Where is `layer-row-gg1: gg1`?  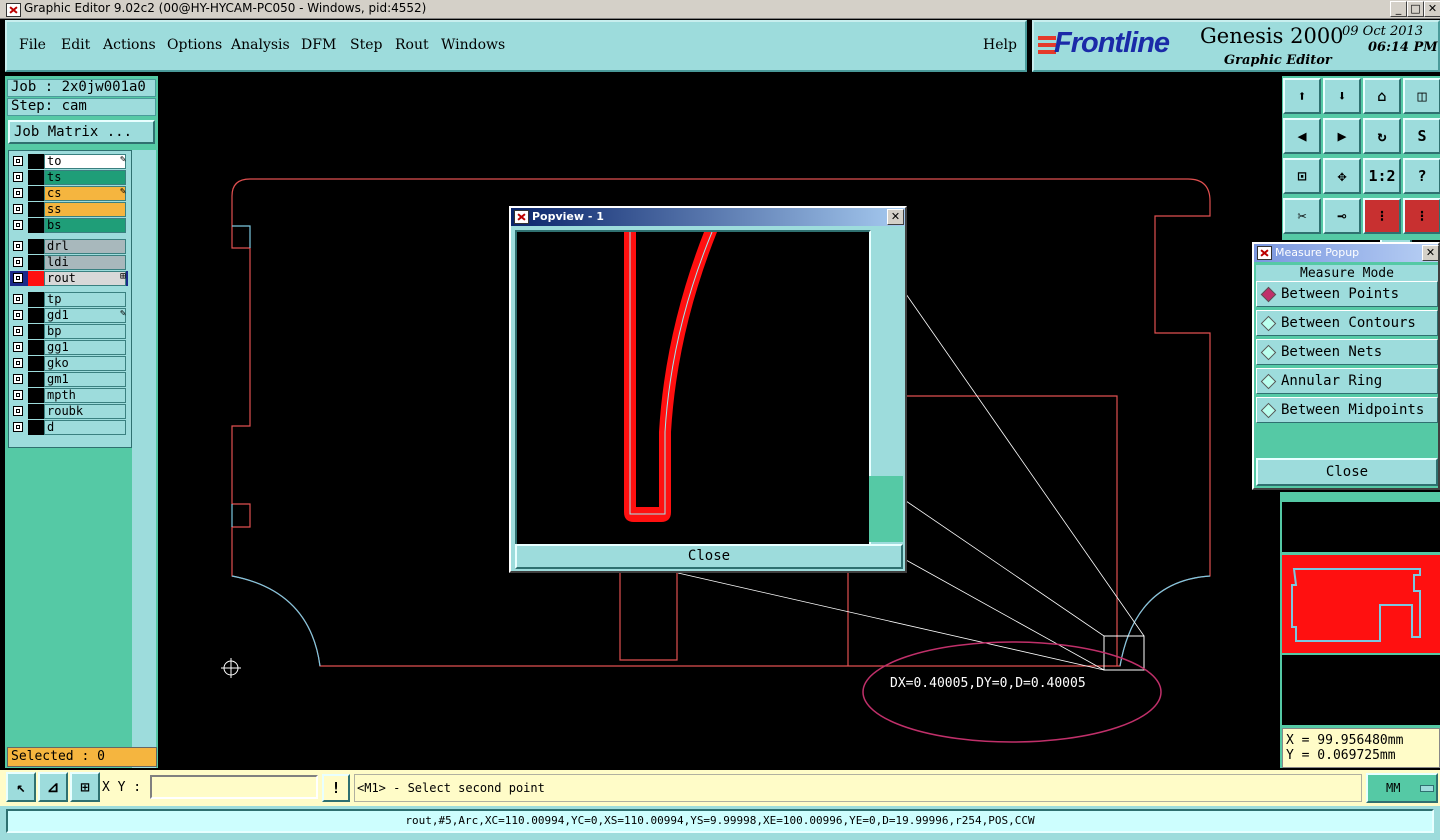
layer-row-gg1: gg1 is located at coordinates (69, 347).